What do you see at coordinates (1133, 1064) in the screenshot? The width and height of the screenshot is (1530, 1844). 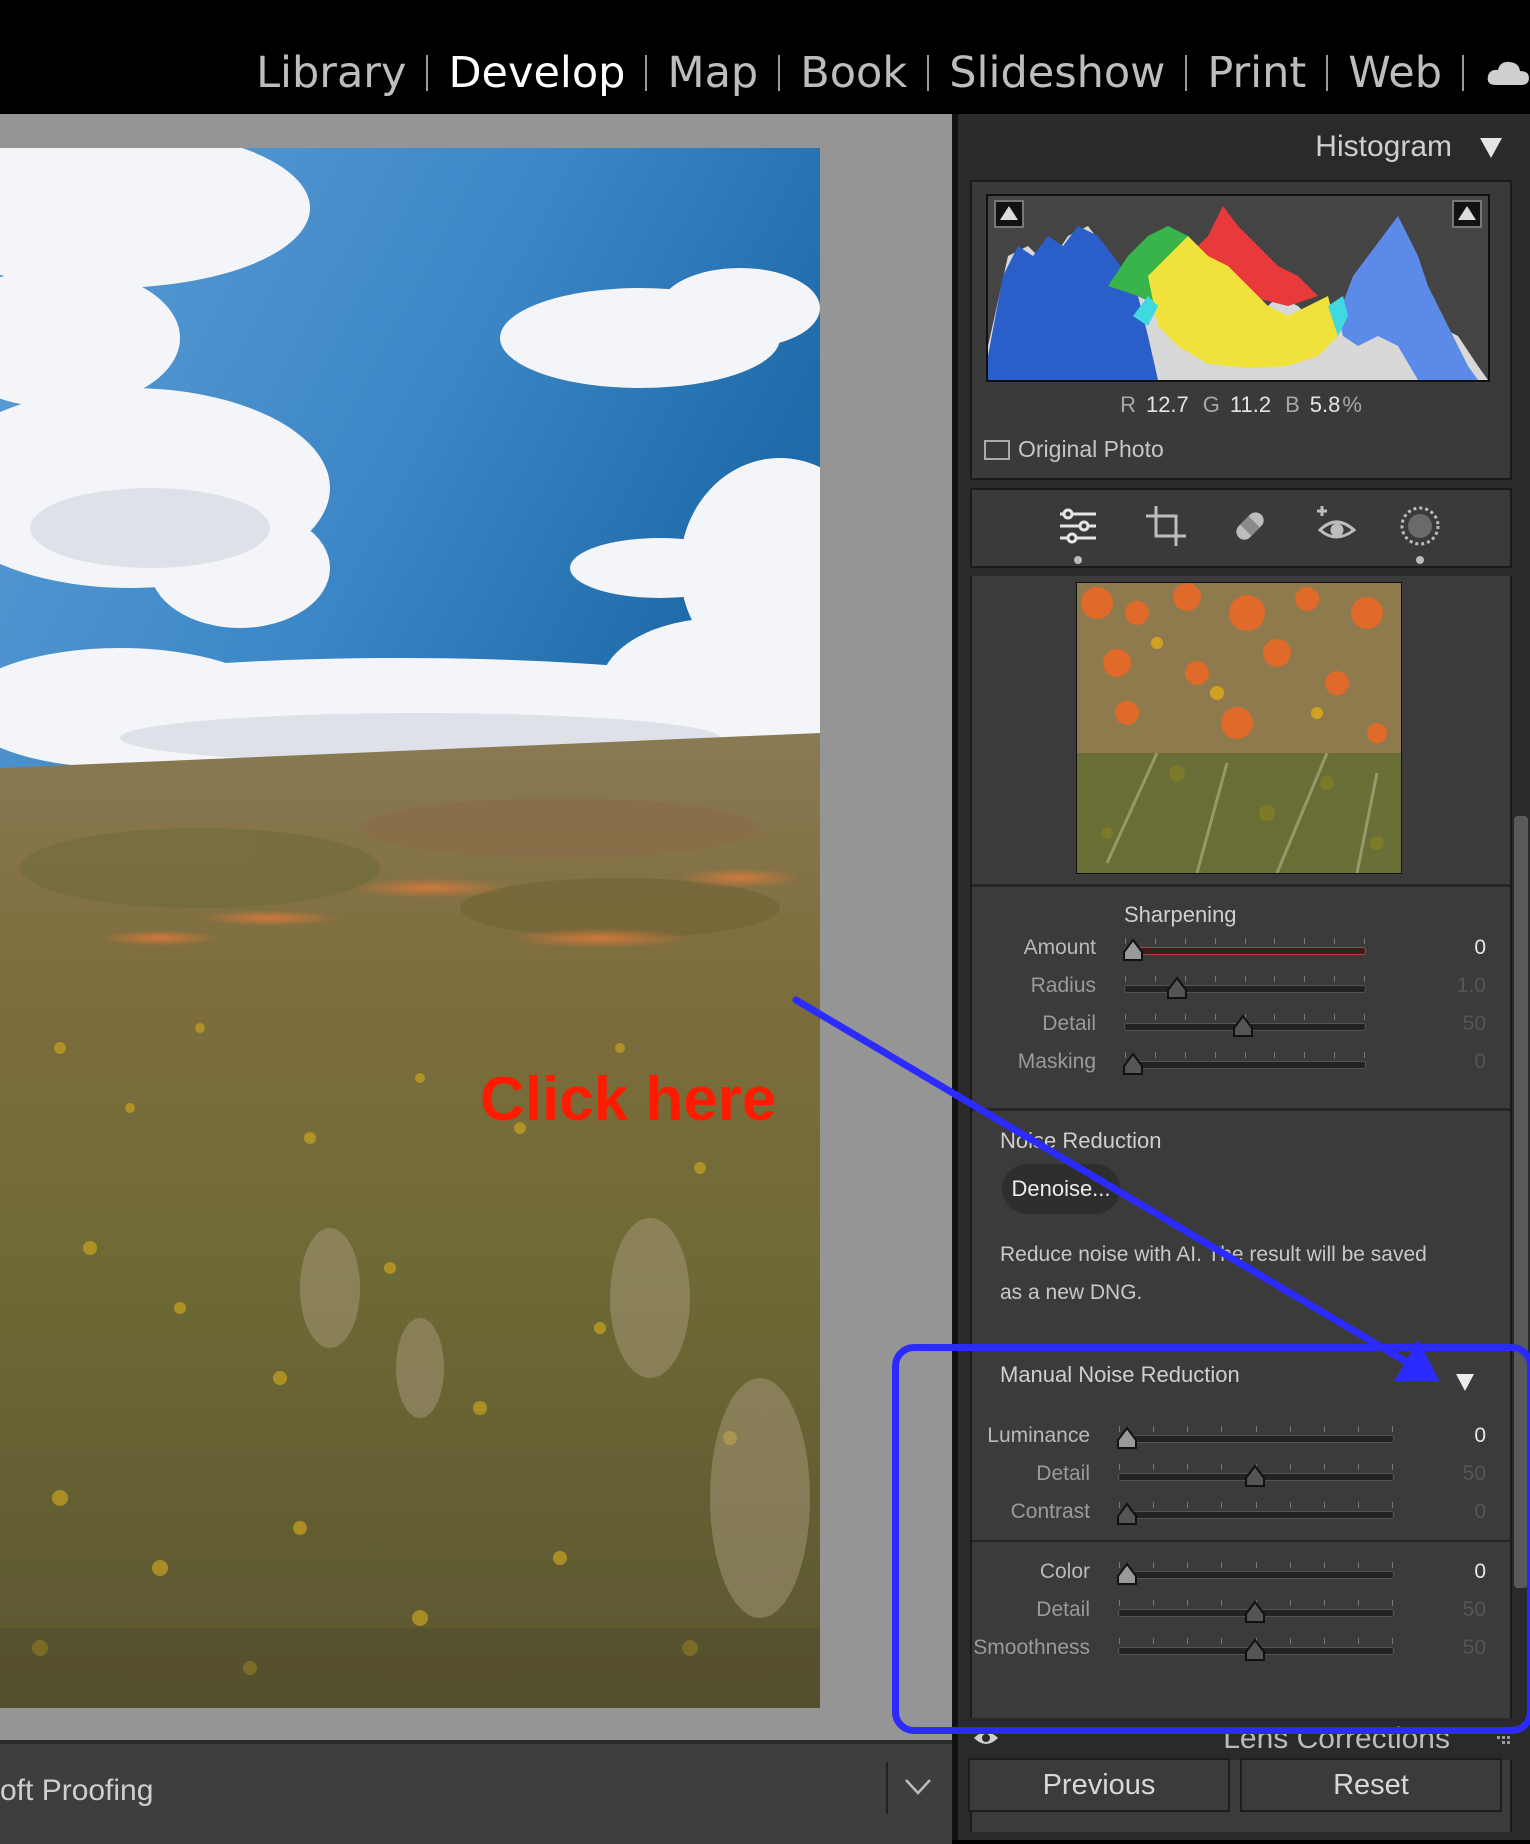 I see `masking-slider-thumb` at bounding box center [1133, 1064].